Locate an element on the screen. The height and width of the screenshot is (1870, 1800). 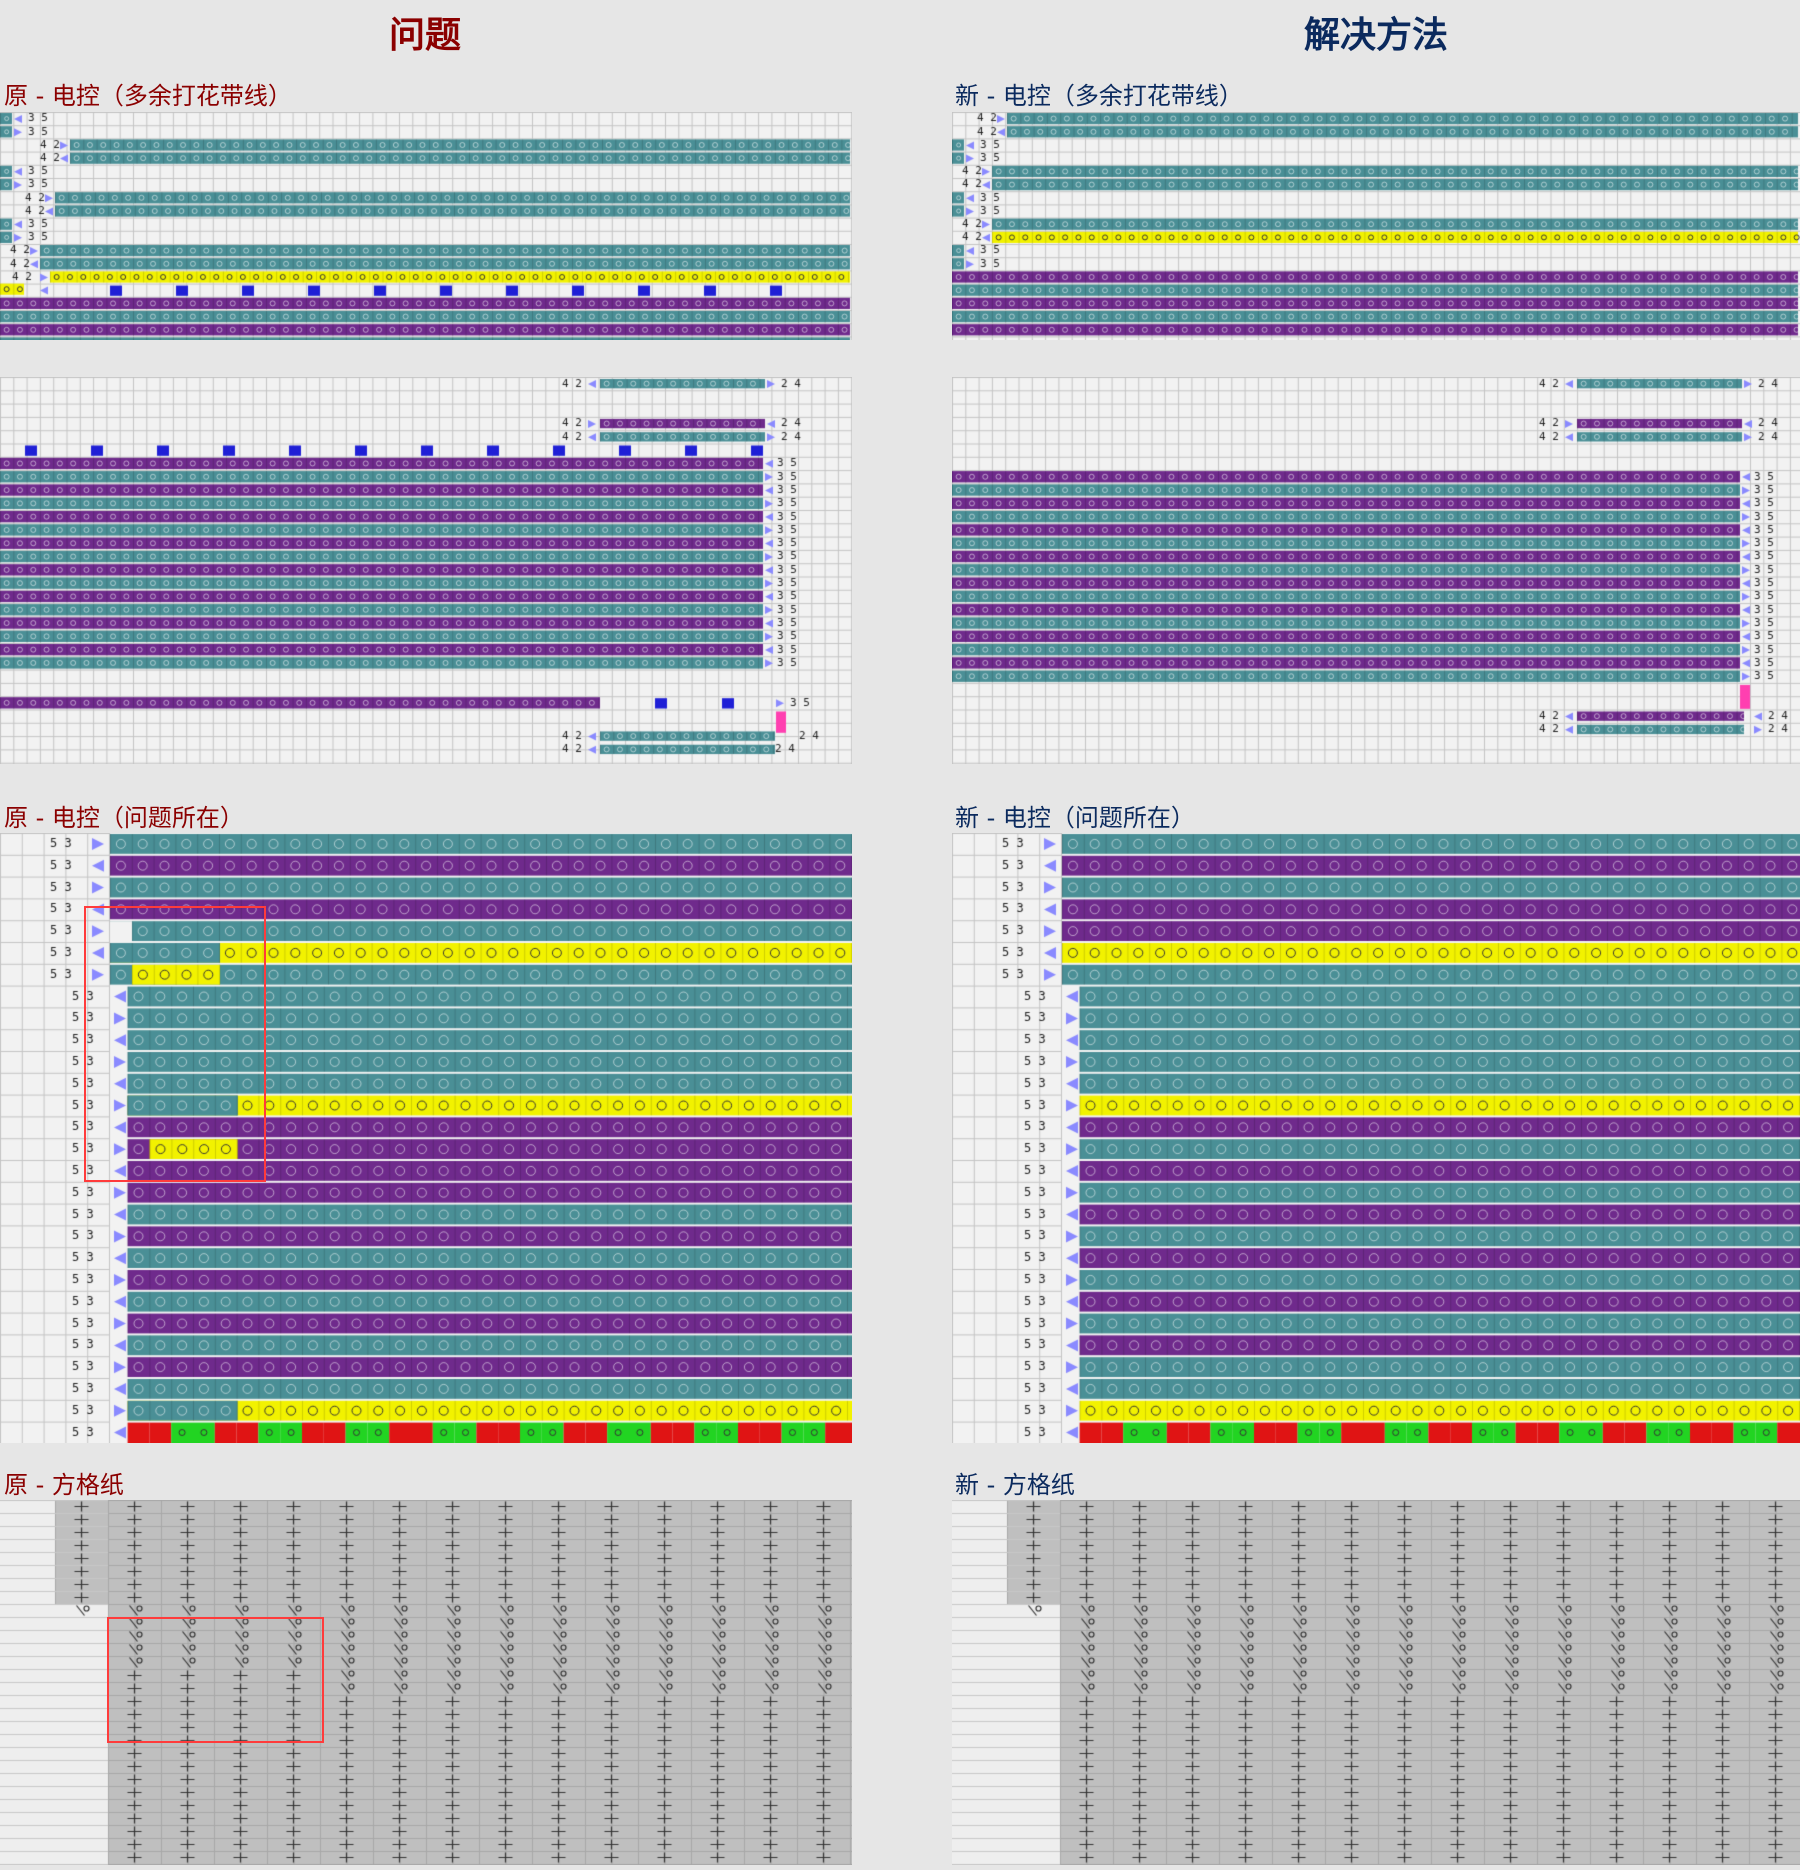
original-program-lower-panel is located at coordinates (426, 570).